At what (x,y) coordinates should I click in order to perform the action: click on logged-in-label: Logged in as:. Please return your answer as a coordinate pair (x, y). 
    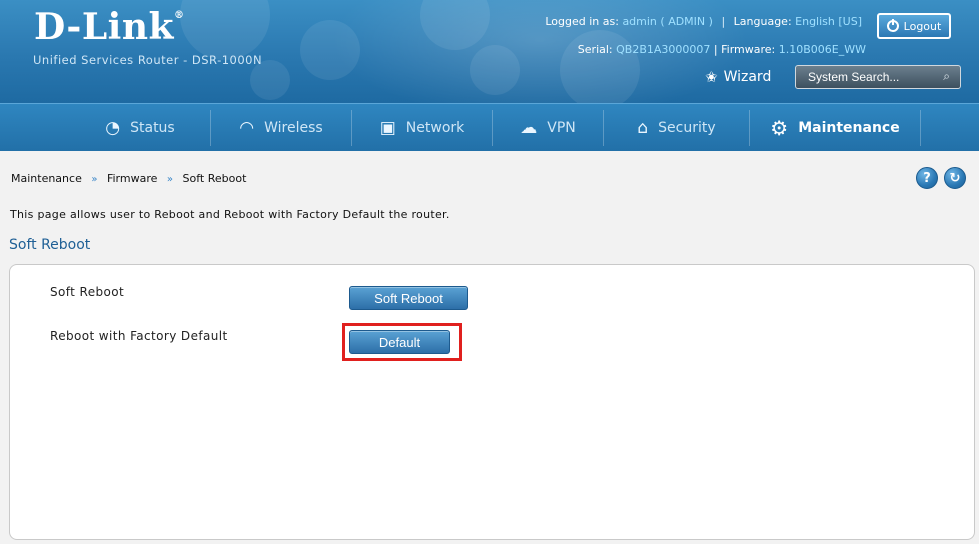
    Looking at the image, I should click on (582, 21).